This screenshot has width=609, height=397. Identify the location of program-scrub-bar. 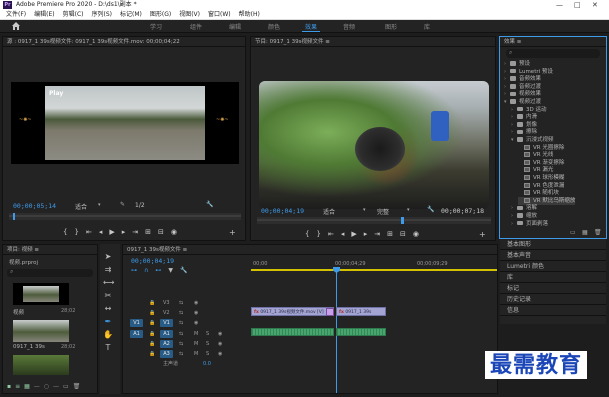
(374, 220).